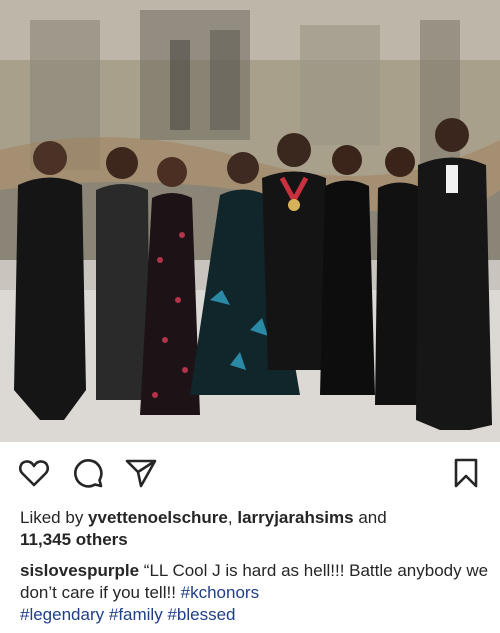 The width and height of the screenshot is (500, 633). What do you see at coordinates (136, 614) in the screenshot?
I see `hashtag-link: #family` at bounding box center [136, 614].